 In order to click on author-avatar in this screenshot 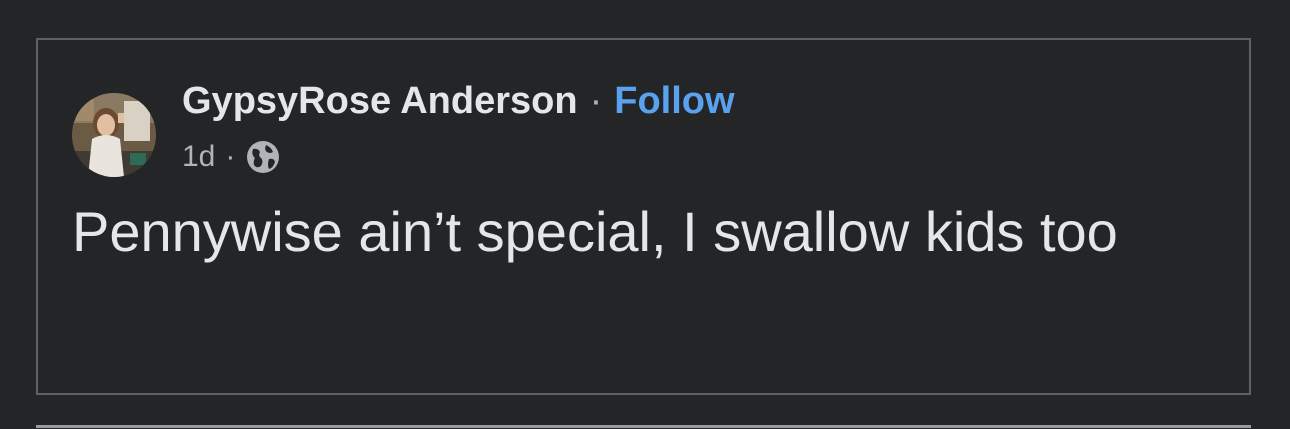, I will do `click(114, 135)`.